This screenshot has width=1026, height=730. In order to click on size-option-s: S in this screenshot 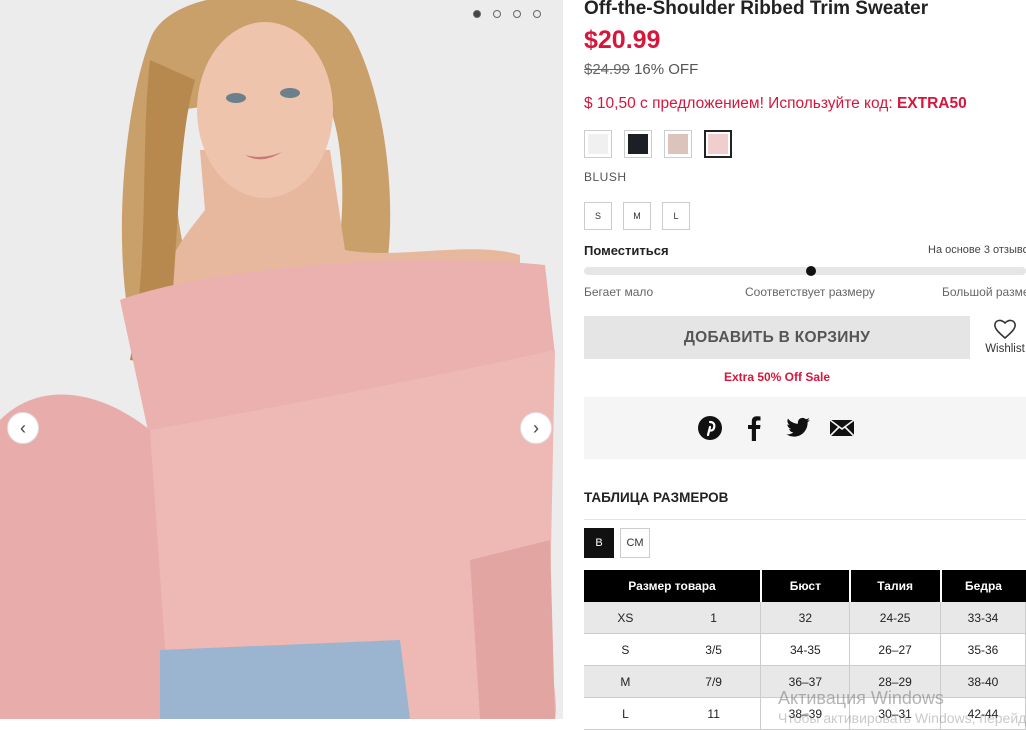, I will do `click(598, 216)`.